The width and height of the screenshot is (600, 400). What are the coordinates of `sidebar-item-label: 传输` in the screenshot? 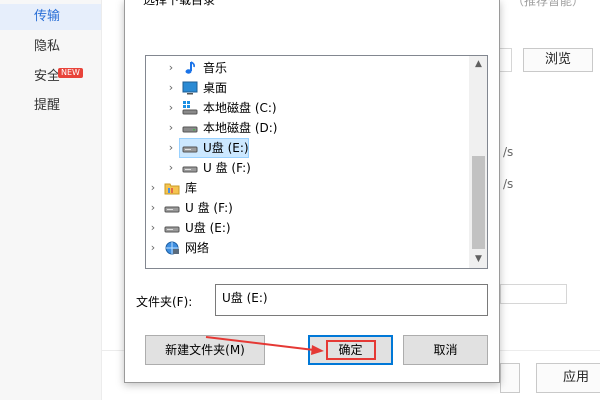 It's located at (47, 16).